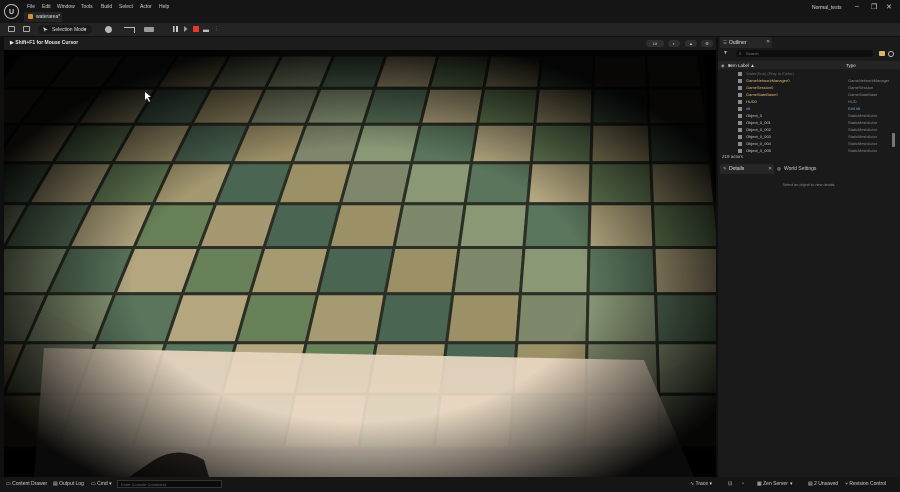  Describe the element at coordinates (175, 29) in the screenshot. I see `pause-icon` at that location.